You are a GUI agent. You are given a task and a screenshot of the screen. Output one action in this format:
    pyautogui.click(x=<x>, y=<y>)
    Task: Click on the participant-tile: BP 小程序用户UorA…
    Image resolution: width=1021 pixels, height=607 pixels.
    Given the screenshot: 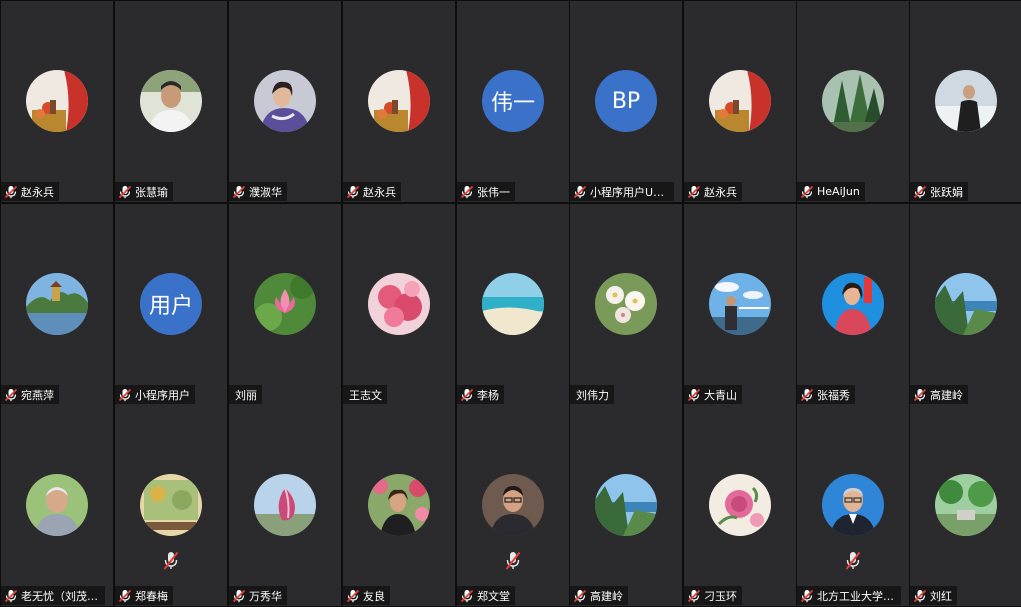 What is the action you would take?
    pyautogui.click(x=626, y=101)
    